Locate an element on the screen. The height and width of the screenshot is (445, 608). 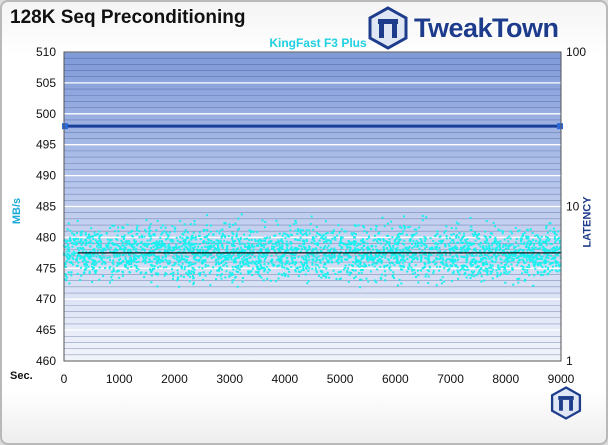
y-tick-label: 480 is located at coordinates (46, 237).